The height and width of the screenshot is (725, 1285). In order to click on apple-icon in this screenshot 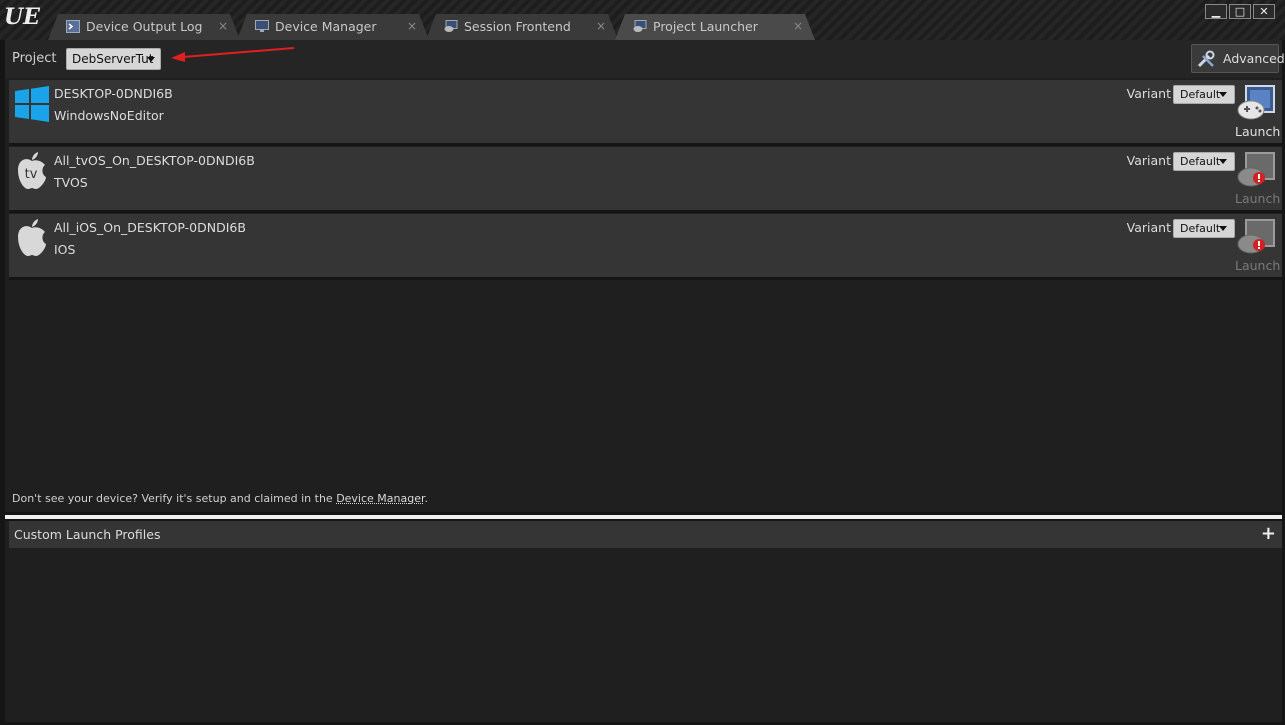, I will do `click(32, 237)`.